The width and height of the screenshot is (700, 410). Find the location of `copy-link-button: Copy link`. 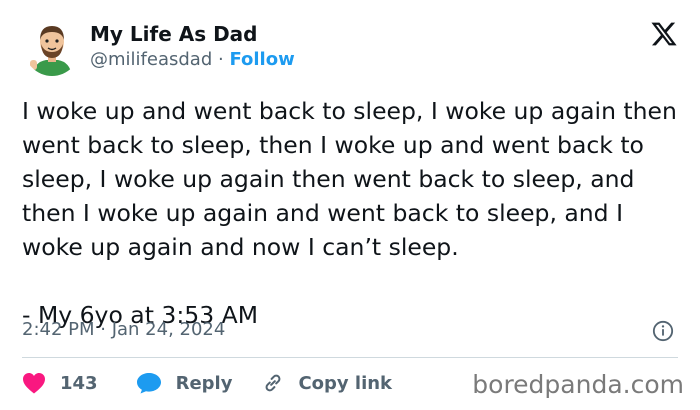

copy-link-button: Copy link is located at coordinates (327, 383).